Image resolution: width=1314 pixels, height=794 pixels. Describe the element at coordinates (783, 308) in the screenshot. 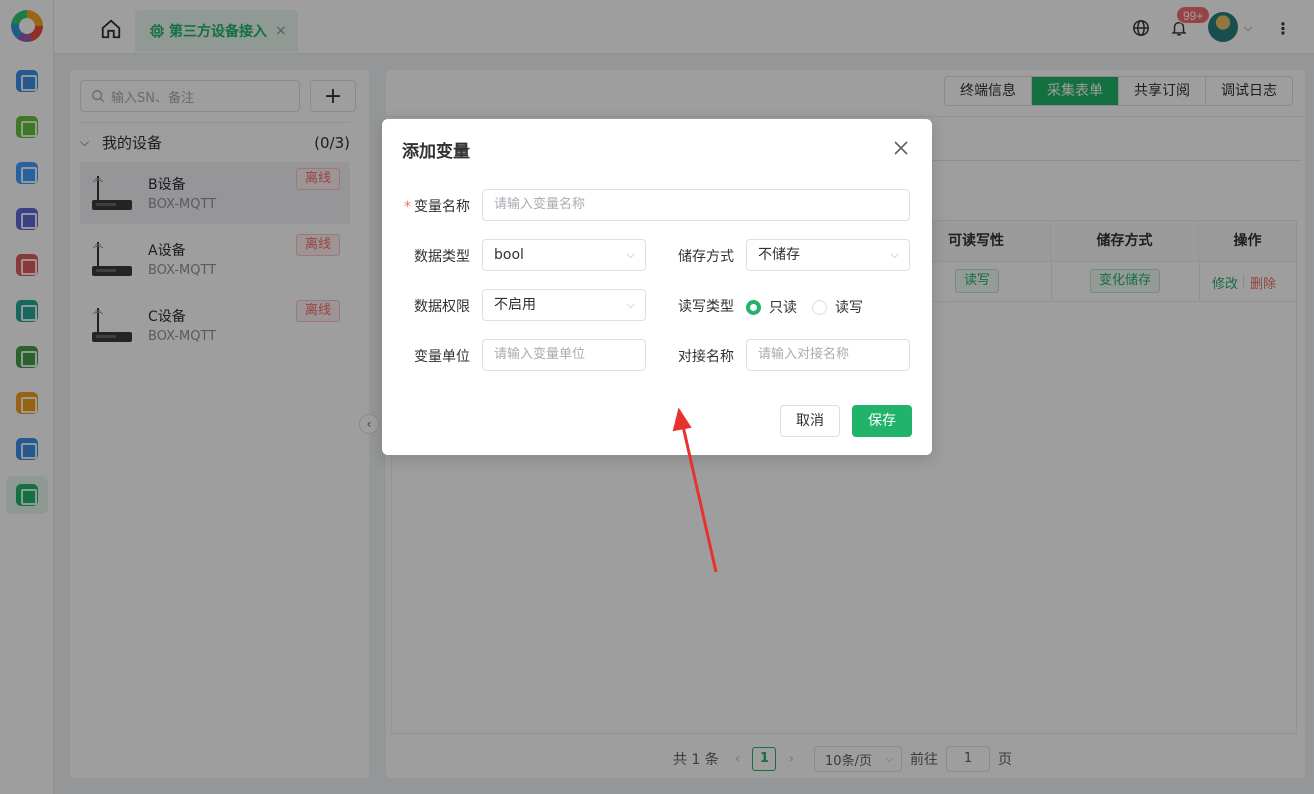

I see `radio-label: 只读` at that location.